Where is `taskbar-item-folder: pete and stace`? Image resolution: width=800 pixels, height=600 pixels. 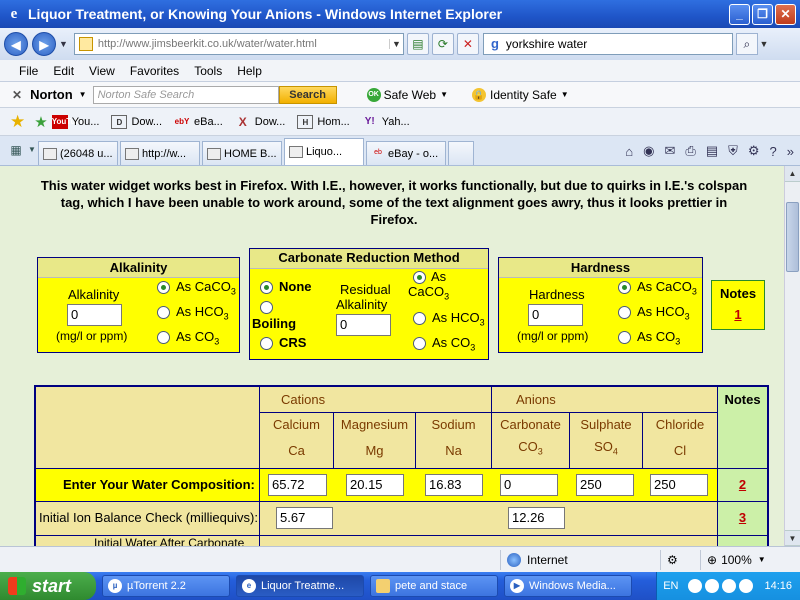 taskbar-item-folder: pete and stace is located at coordinates (434, 586).